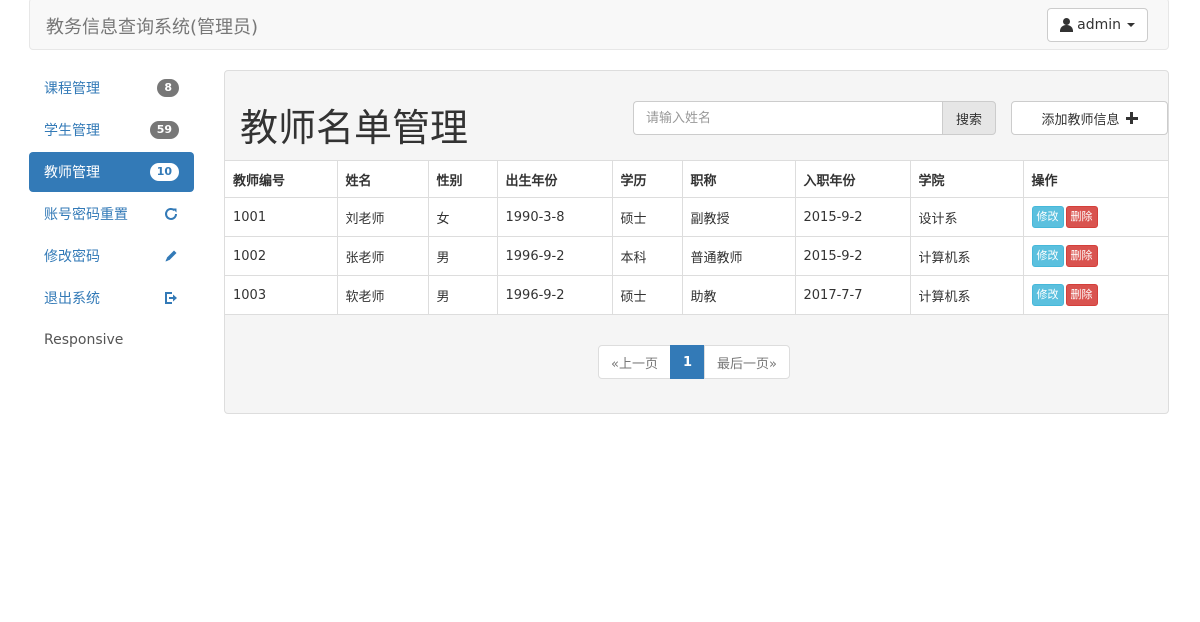 The width and height of the screenshot is (1200, 622). What do you see at coordinates (354, 128) in the screenshot?
I see `page-title: 教师名单管理` at bounding box center [354, 128].